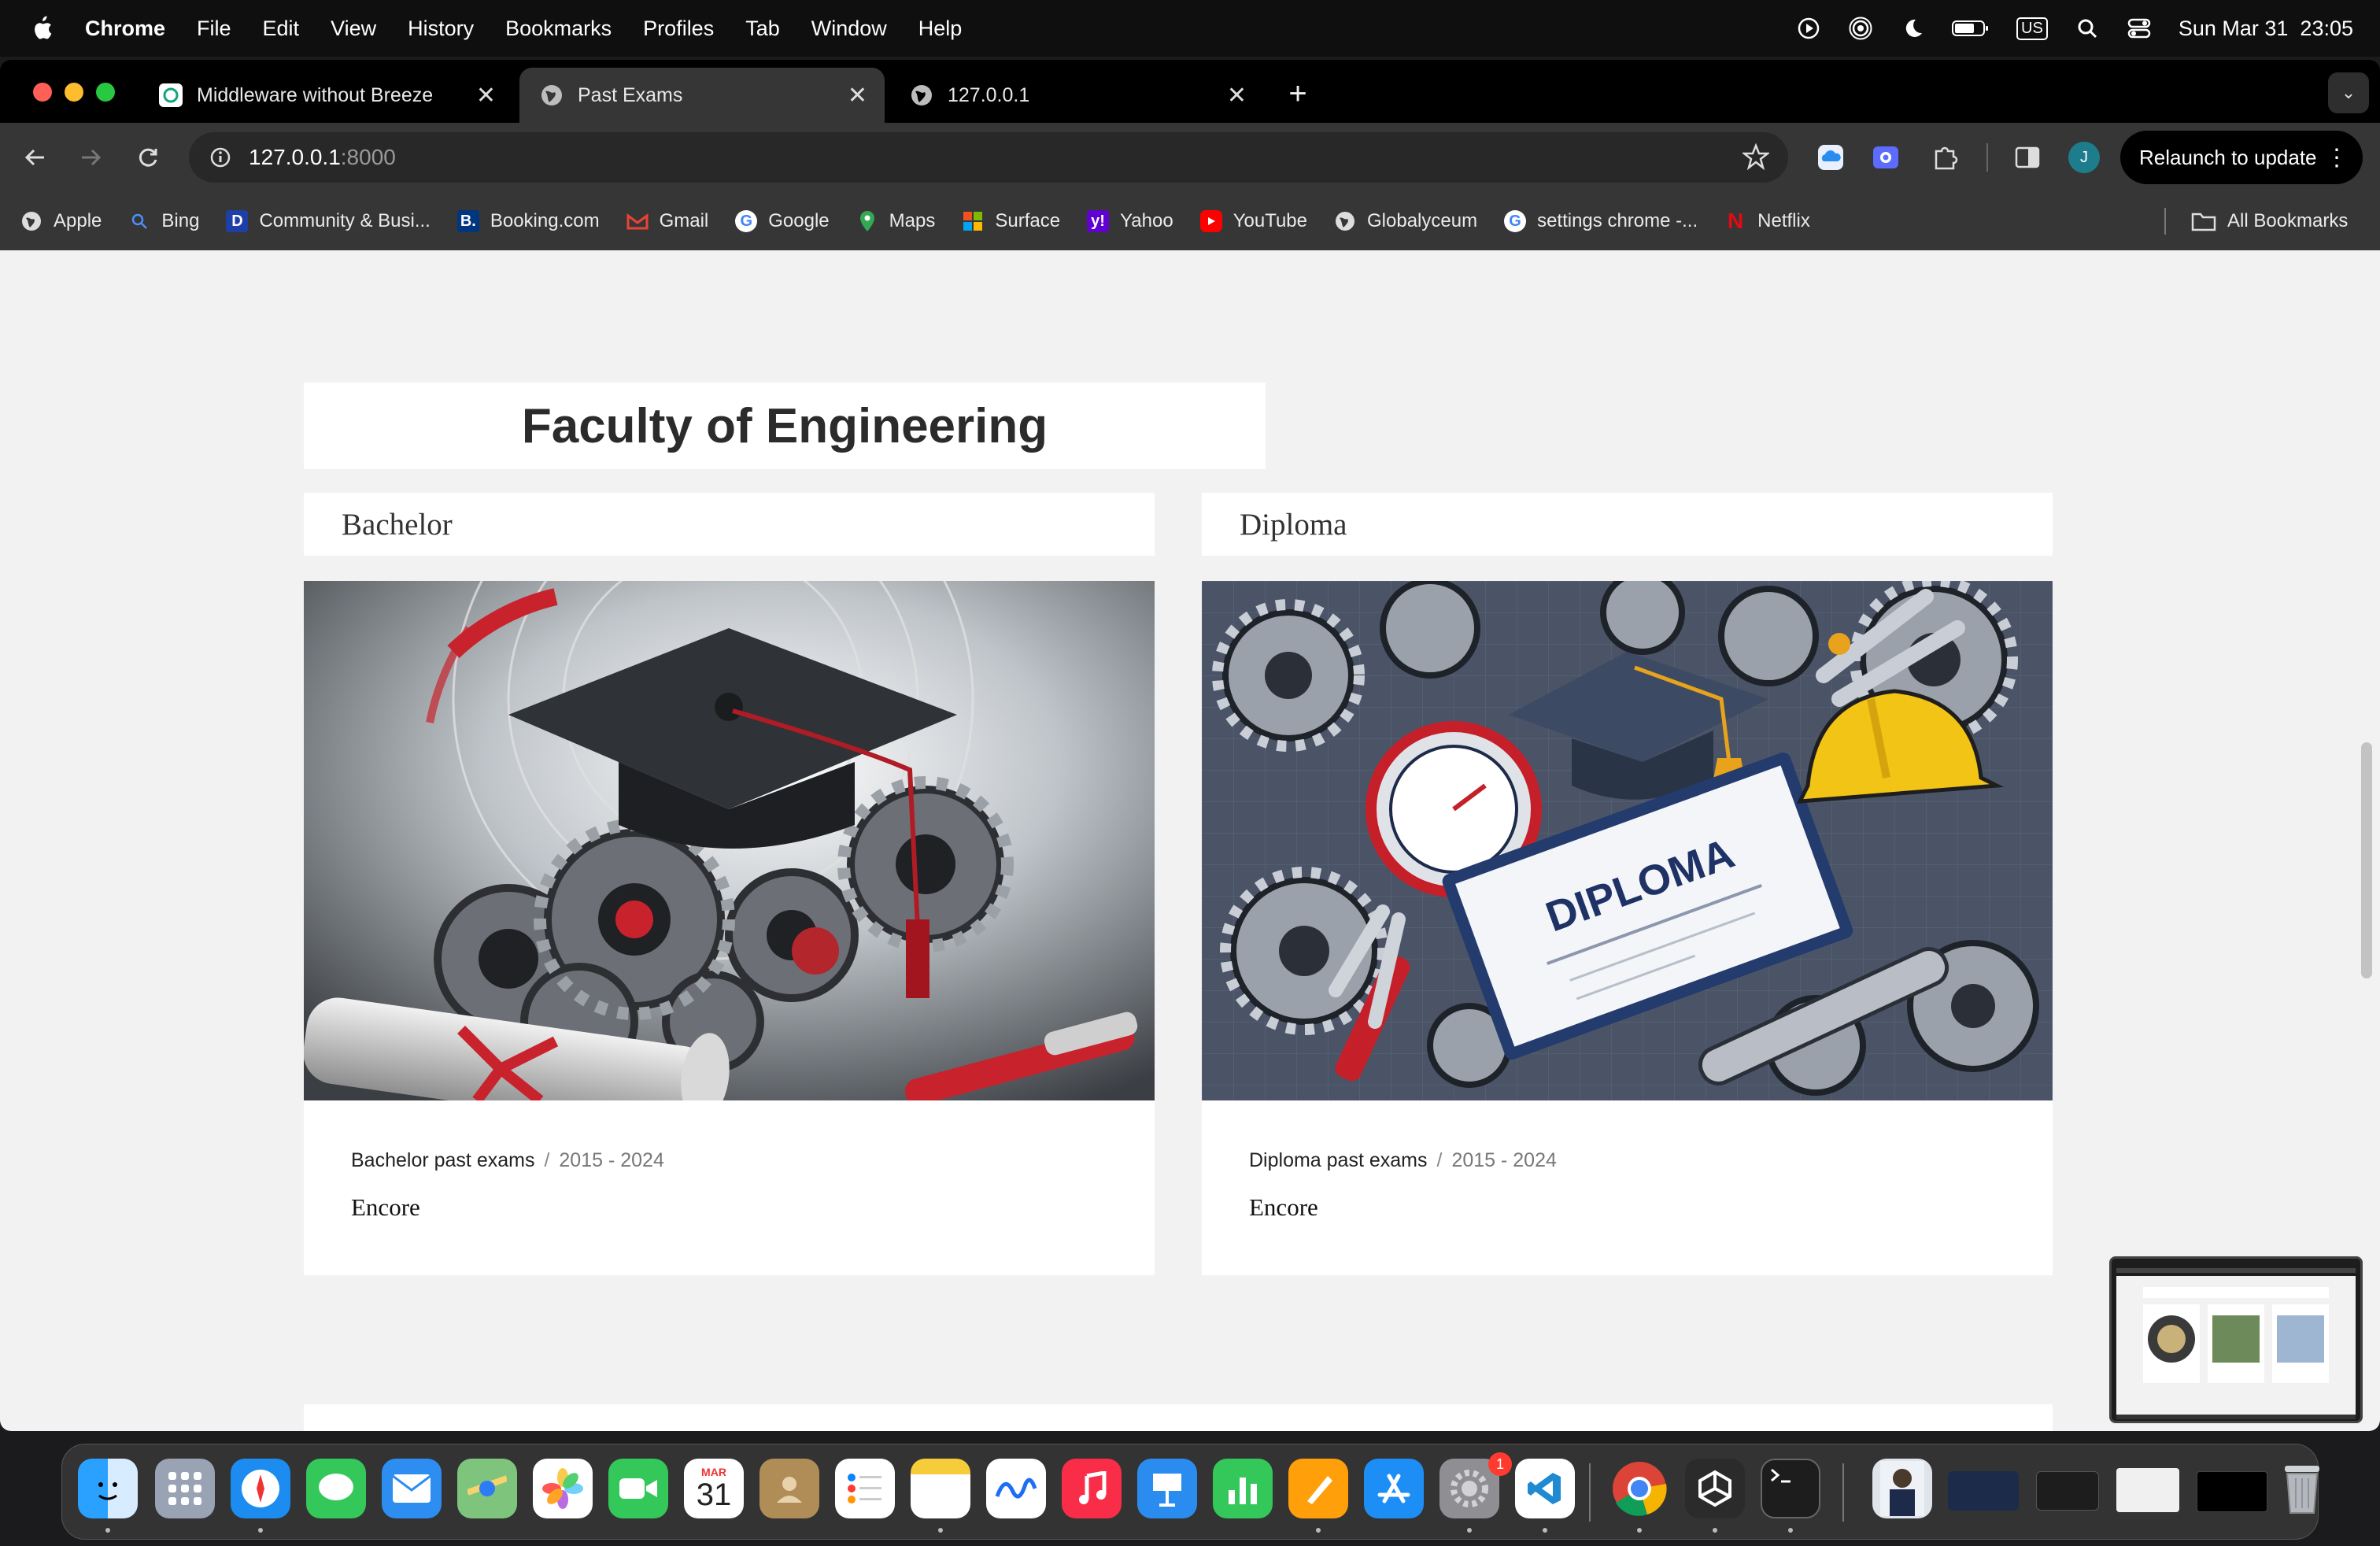 This screenshot has height=1546, width=2380. I want to click on more-options-icon: ⋮, so click(2337, 158).